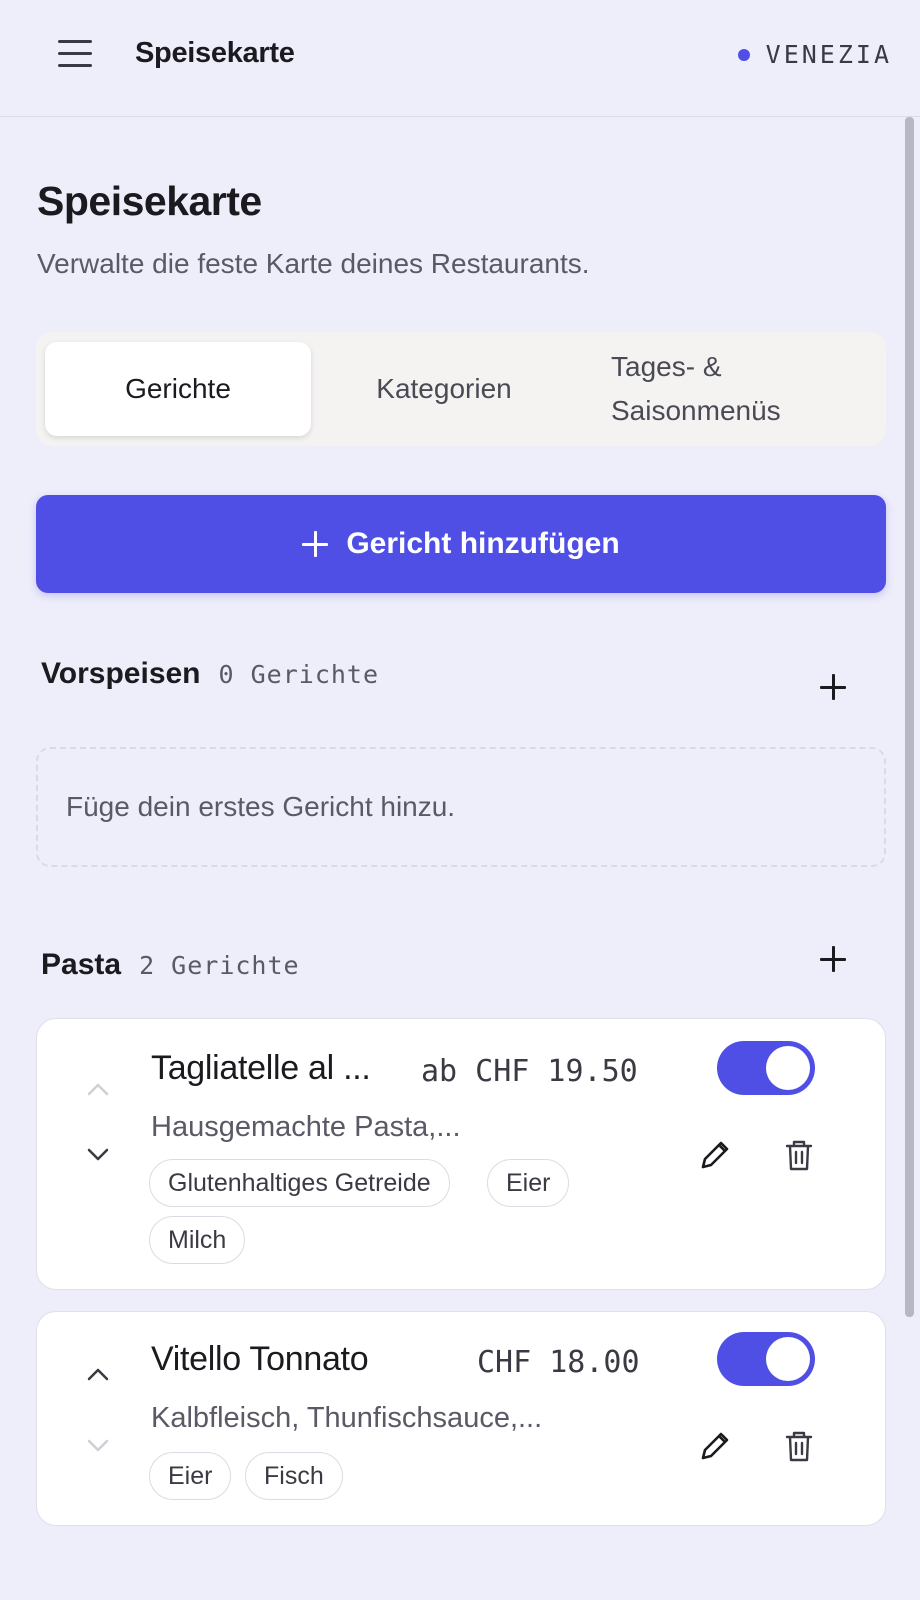 Image resolution: width=920 pixels, height=1600 pixels. What do you see at coordinates (460, 58) in the screenshot?
I see `top-bar: Speisekarte VENEZIA` at bounding box center [460, 58].